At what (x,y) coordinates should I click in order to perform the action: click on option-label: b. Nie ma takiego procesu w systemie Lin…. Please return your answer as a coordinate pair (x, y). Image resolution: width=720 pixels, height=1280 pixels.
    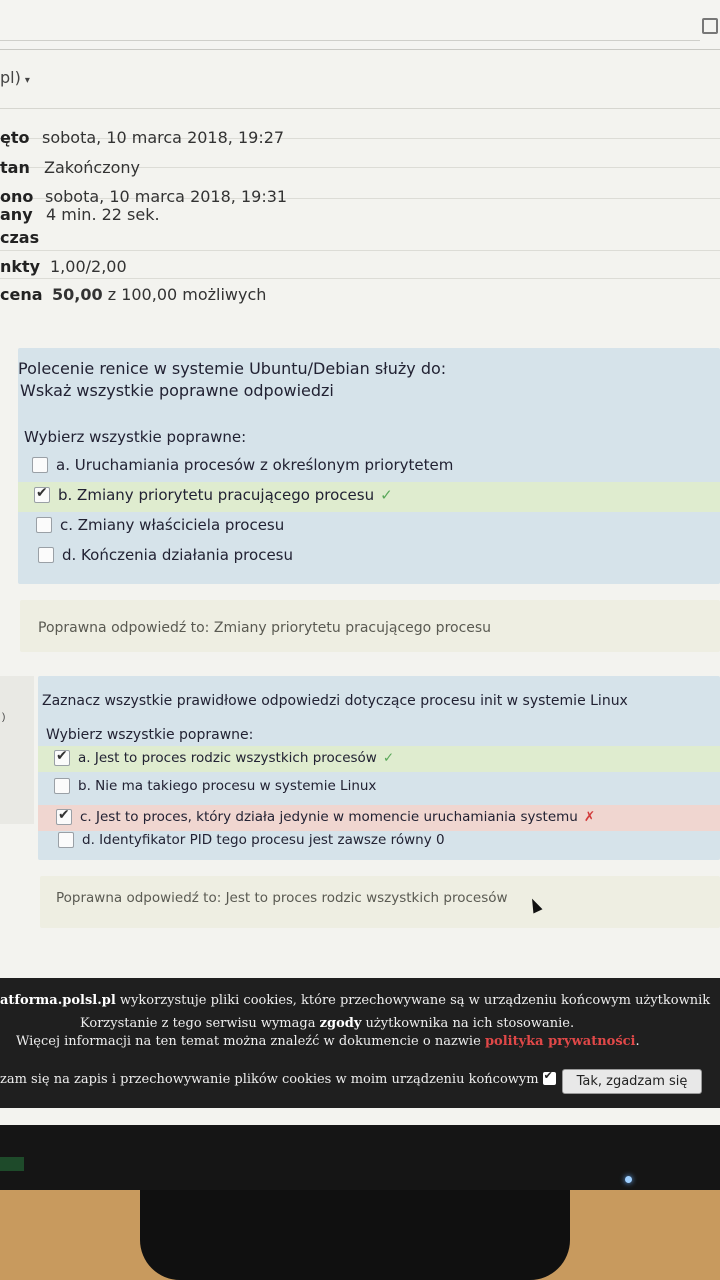
    Looking at the image, I should click on (227, 786).